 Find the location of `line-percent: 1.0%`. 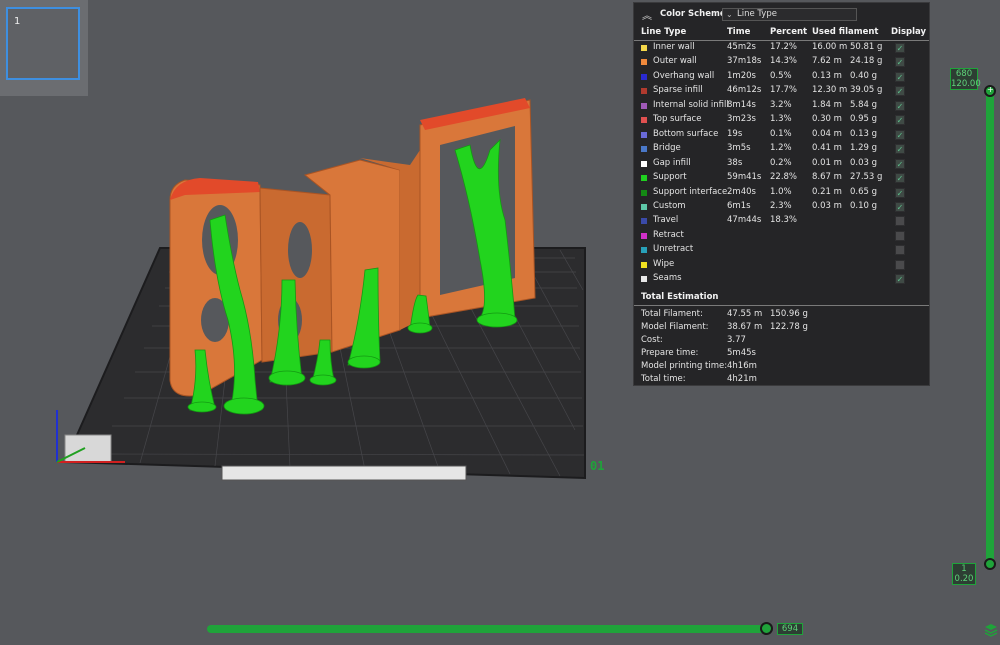

line-percent: 1.0% is located at coordinates (781, 191).